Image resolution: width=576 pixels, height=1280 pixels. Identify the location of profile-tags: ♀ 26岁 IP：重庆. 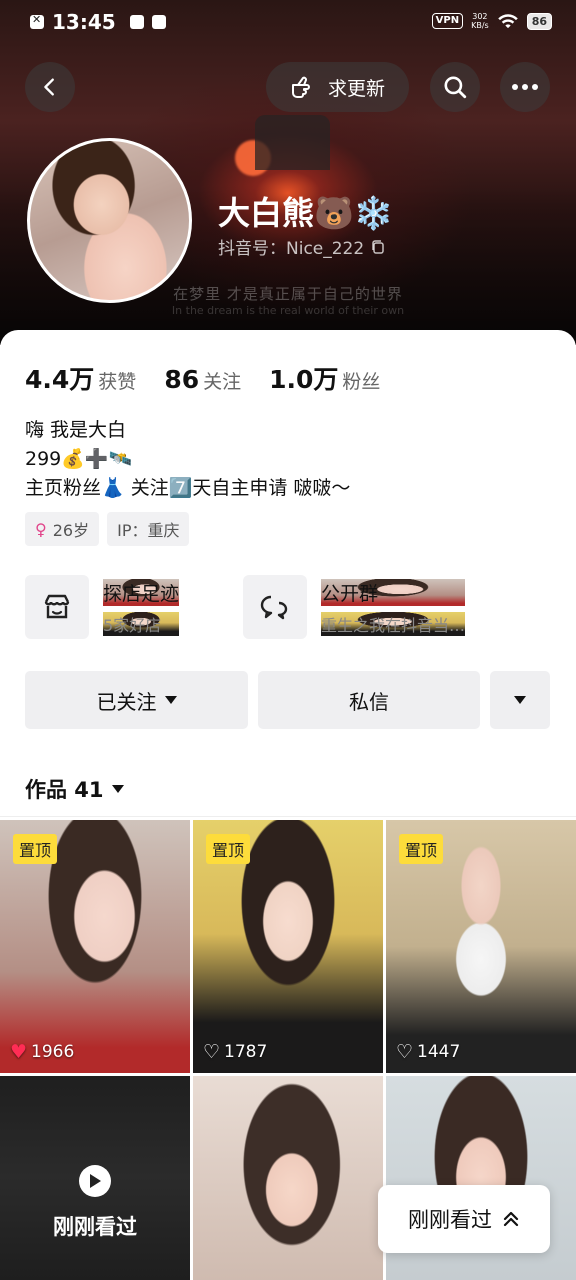
(107, 529).